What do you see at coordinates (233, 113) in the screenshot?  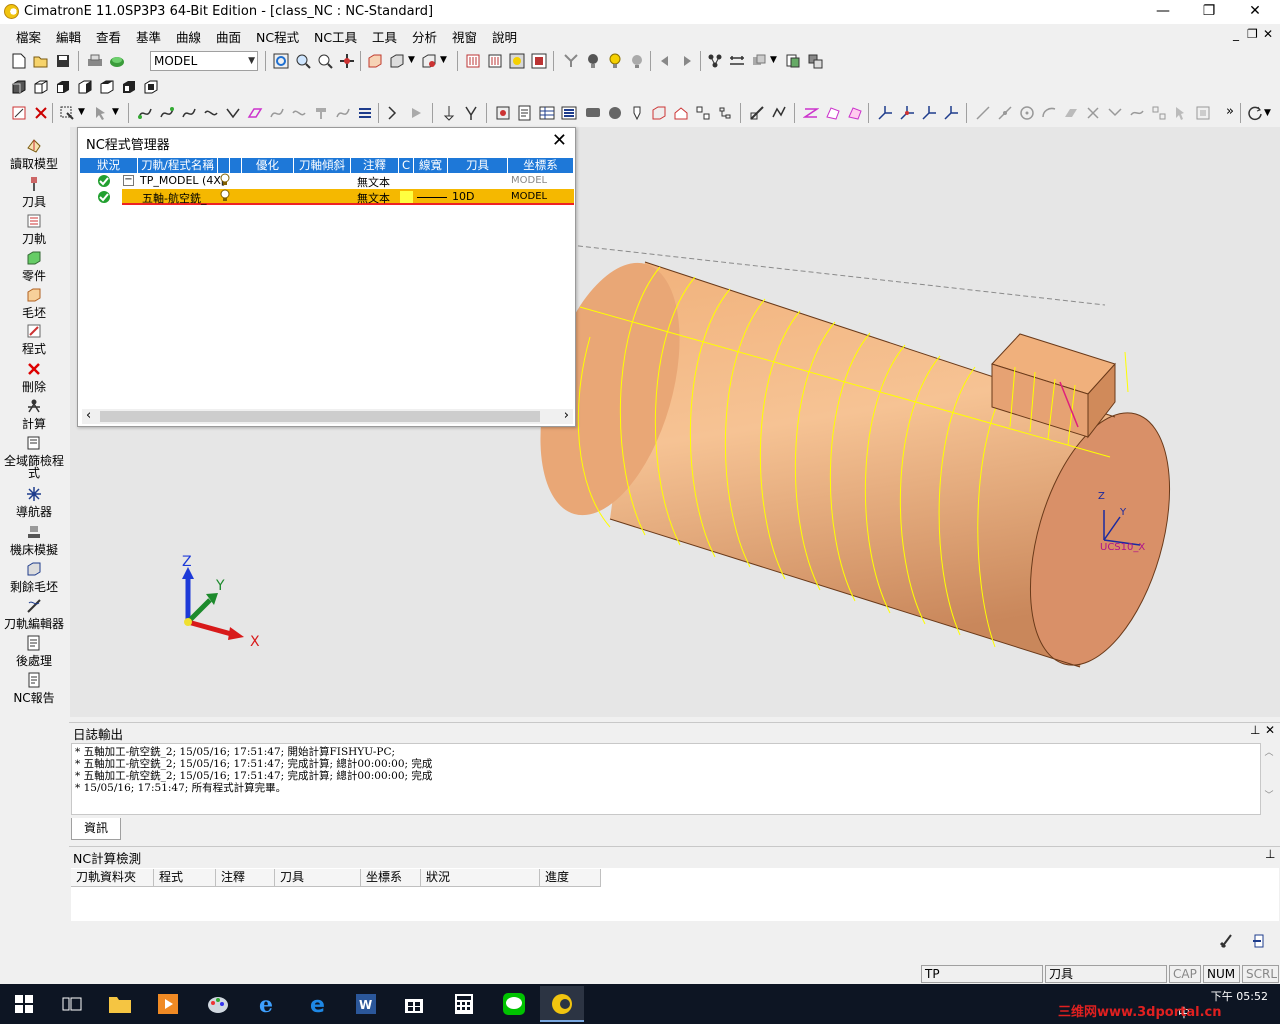 I see `curve-tool-5-icon` at bounding box center [233, 113].